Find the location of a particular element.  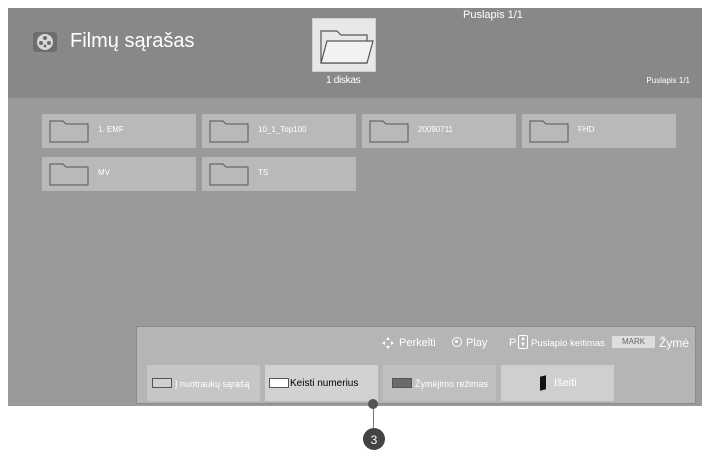

folder-item: 1. EMF is located at coordinates (119, 131).